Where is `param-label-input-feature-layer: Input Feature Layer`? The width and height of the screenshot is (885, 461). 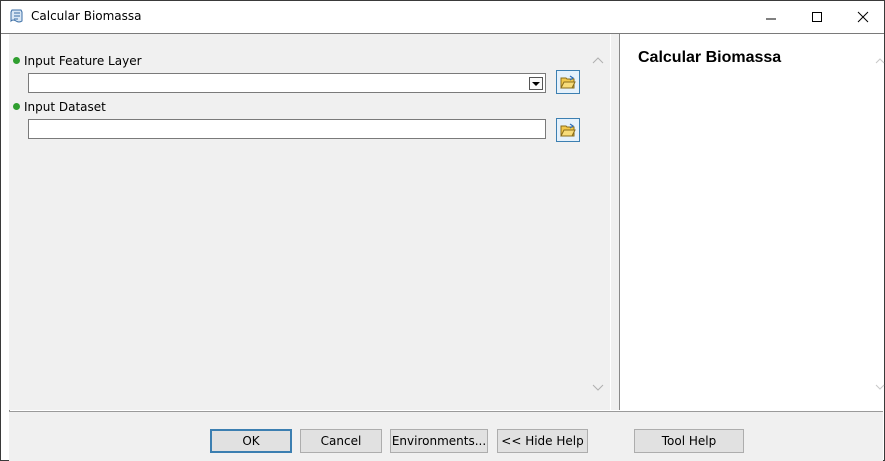
param-label-input-feature-layer: Input Feature Layer is located at coordinates (77, 61).